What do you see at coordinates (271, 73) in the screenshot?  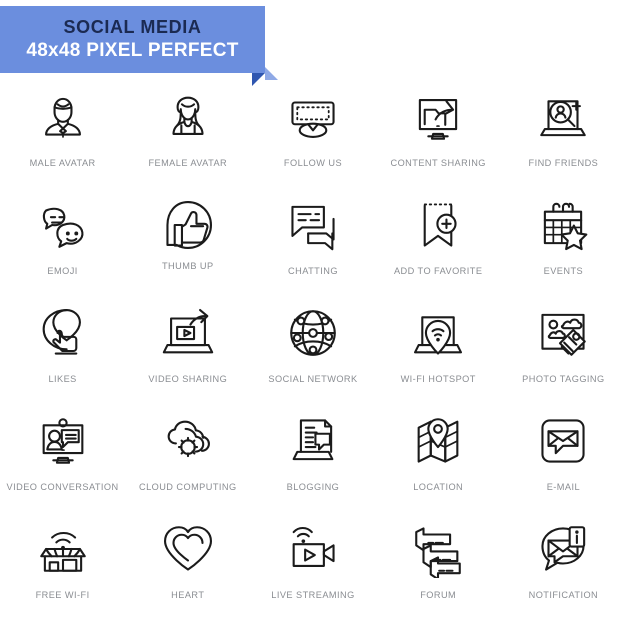 I see `banner-fold-shadow` at bounding box center [271, 73].